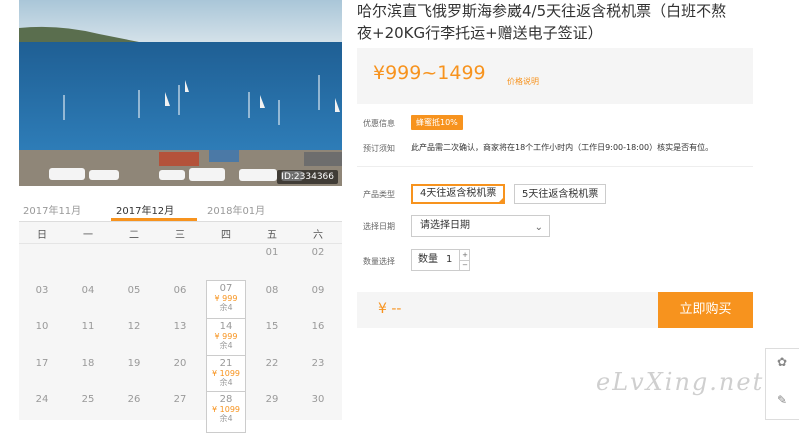 Image resolution: width=799 pixels, height=433 pixels. What do you see at coordinates (180, 235) in the screenshot?
I see `weekday-wed: 三` at bounding box center [180, 235].